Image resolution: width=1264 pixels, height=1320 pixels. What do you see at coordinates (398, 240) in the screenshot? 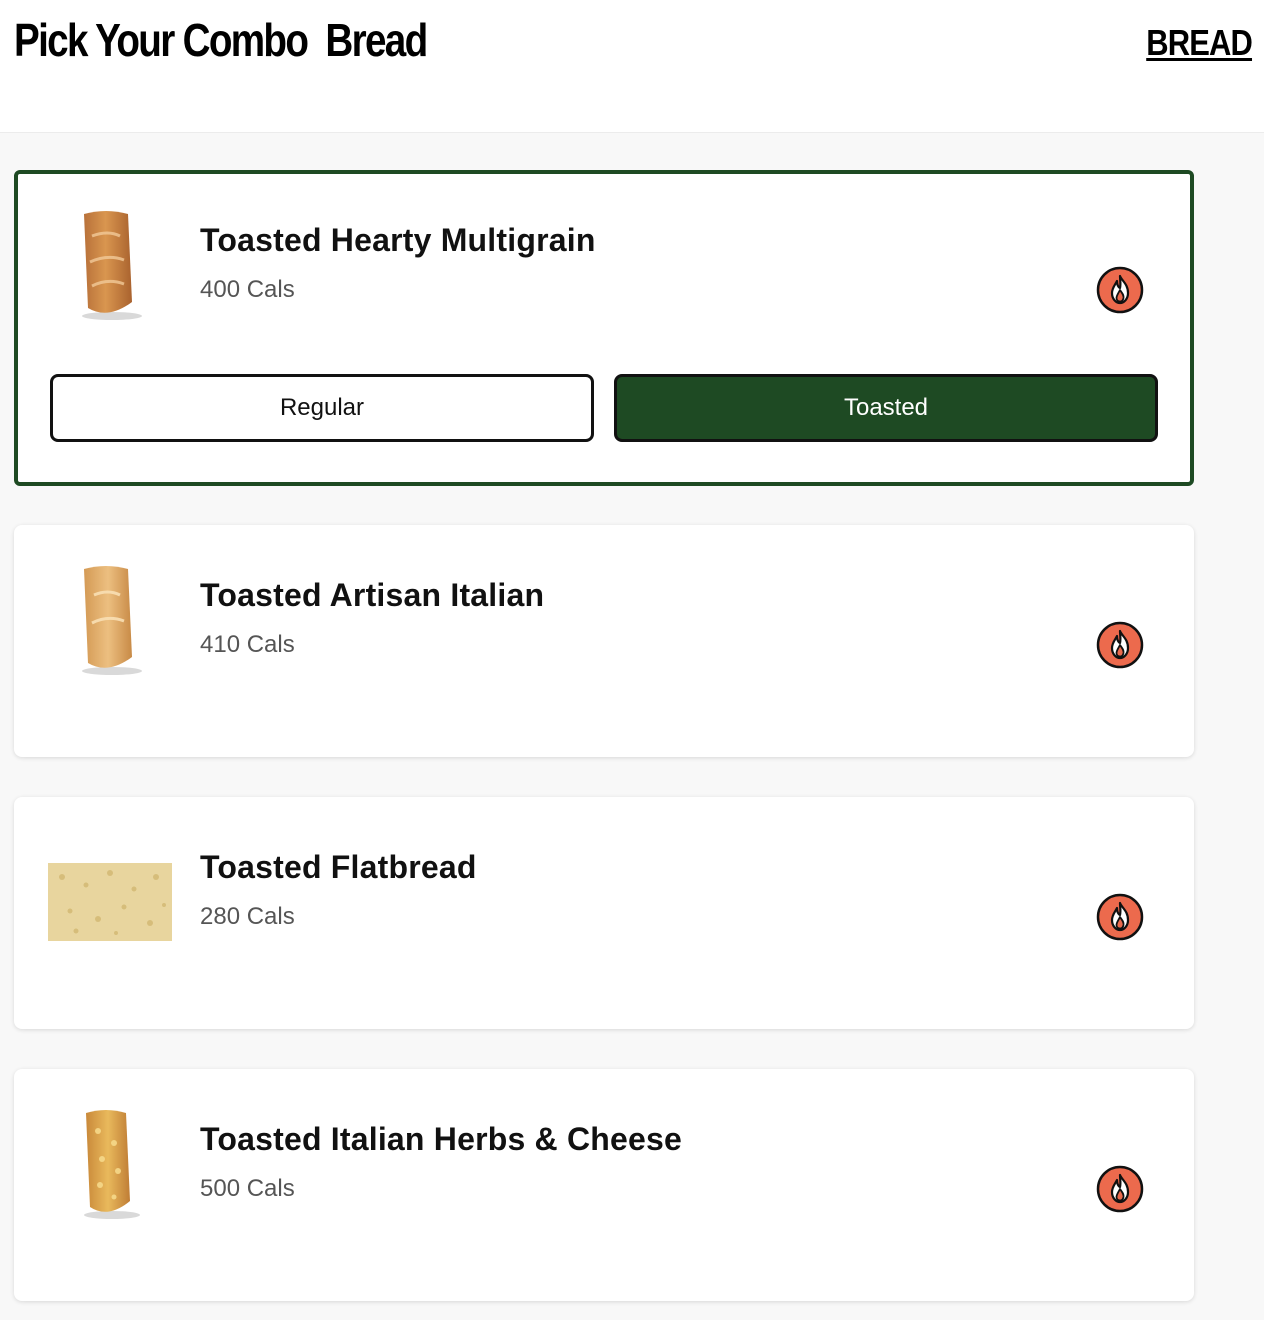
I see `bread-name: Toasted Hearty Multigrain` at bounding box center [398, 240].